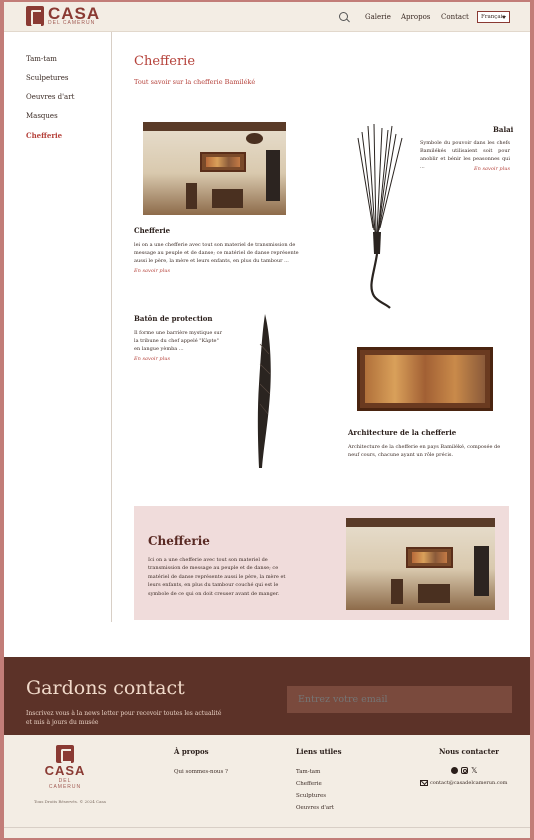 The width and height of the screenshot is (534, 840). Describe the element at coordinates (455, 17) in the screenshot. I see `nav-link-contact: Contact` at that location.